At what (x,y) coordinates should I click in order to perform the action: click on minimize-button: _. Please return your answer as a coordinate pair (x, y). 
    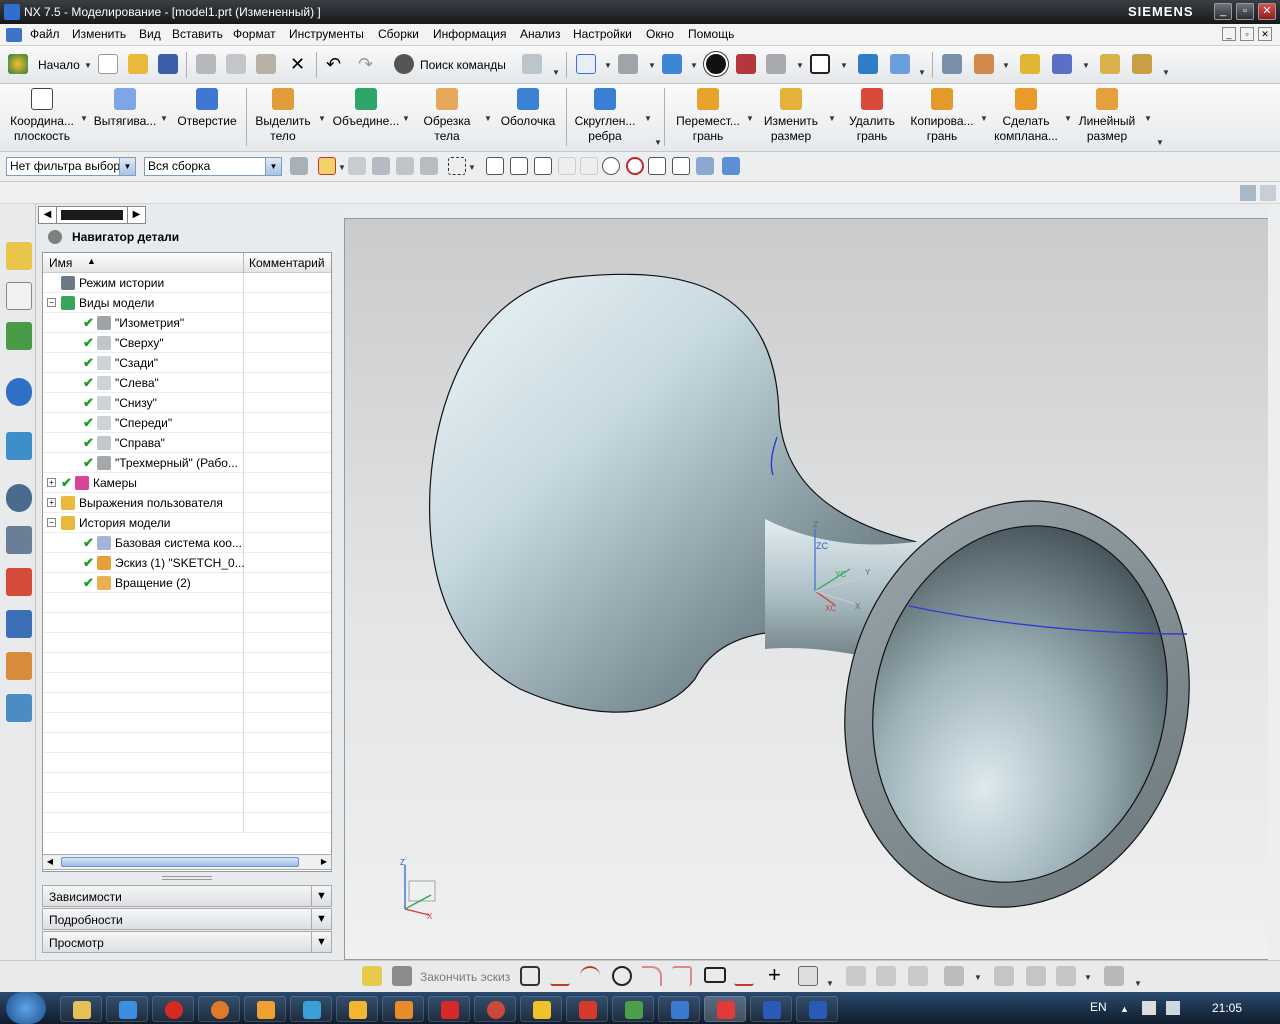
    Looking at the image, I should click on (1223, 11).